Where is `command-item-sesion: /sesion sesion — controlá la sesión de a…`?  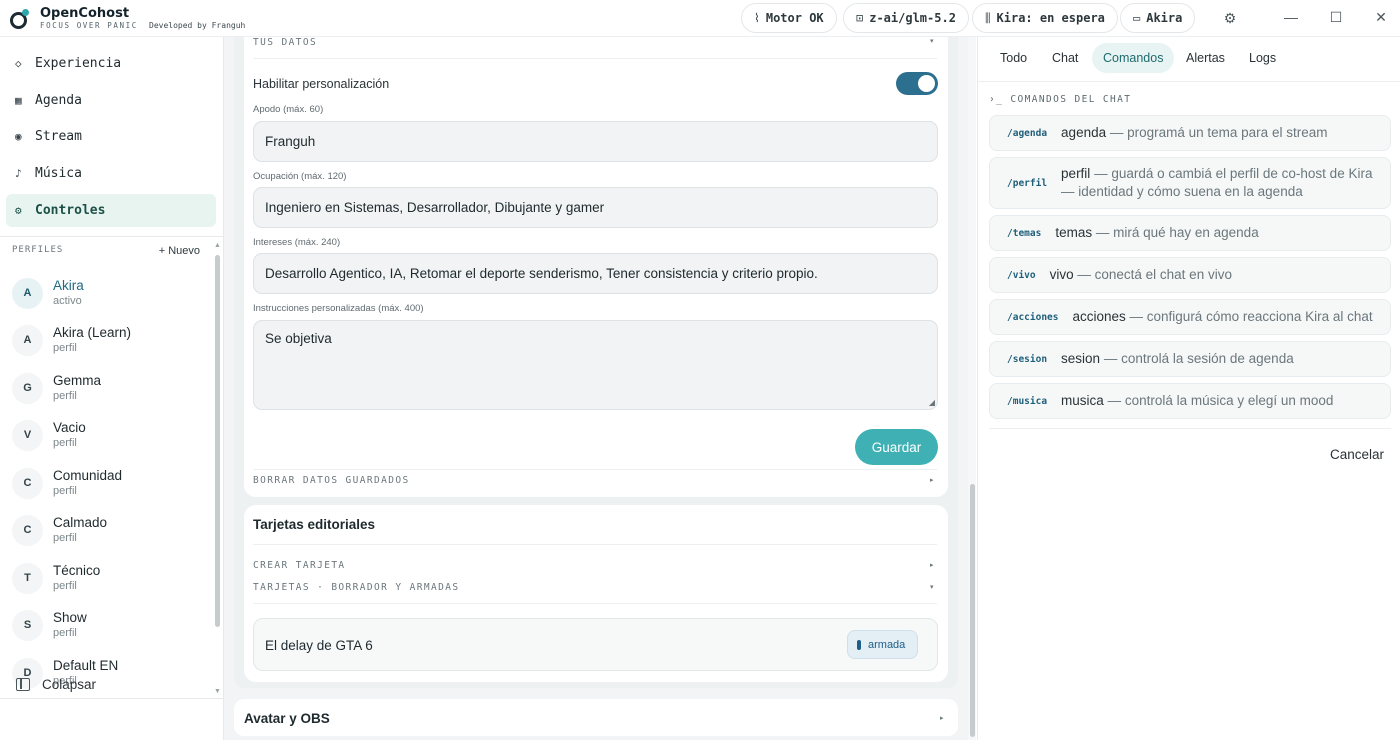
command-item-sesion: /sesion sesion — controlá la sesión de a… is located at coordinates (1190, 359).